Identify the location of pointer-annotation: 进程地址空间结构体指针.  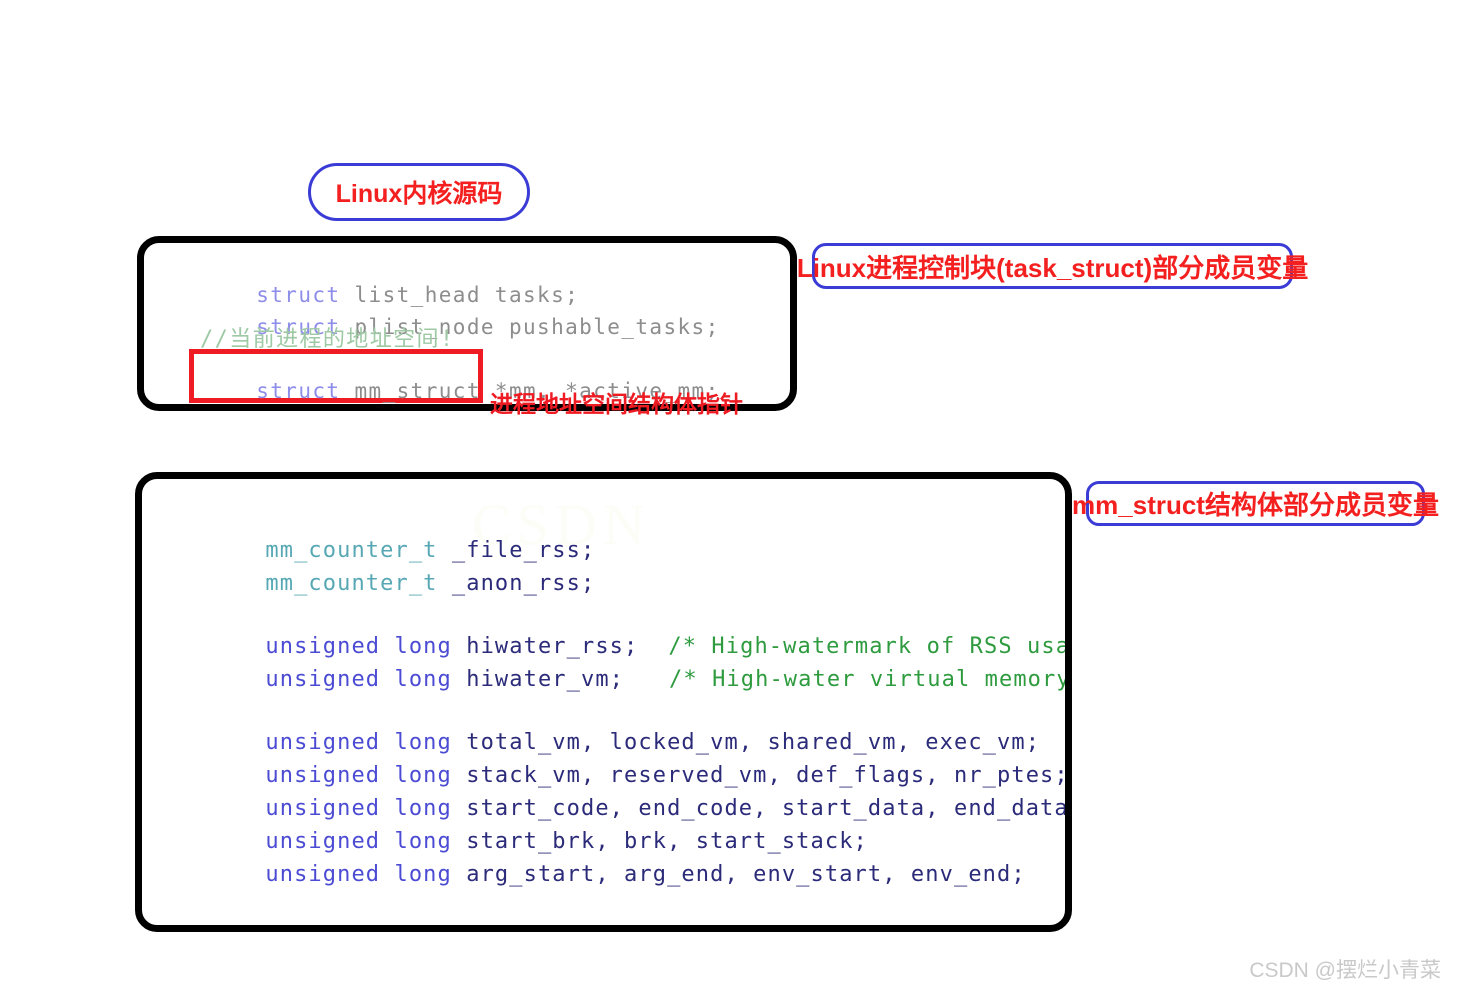
(616, 404).